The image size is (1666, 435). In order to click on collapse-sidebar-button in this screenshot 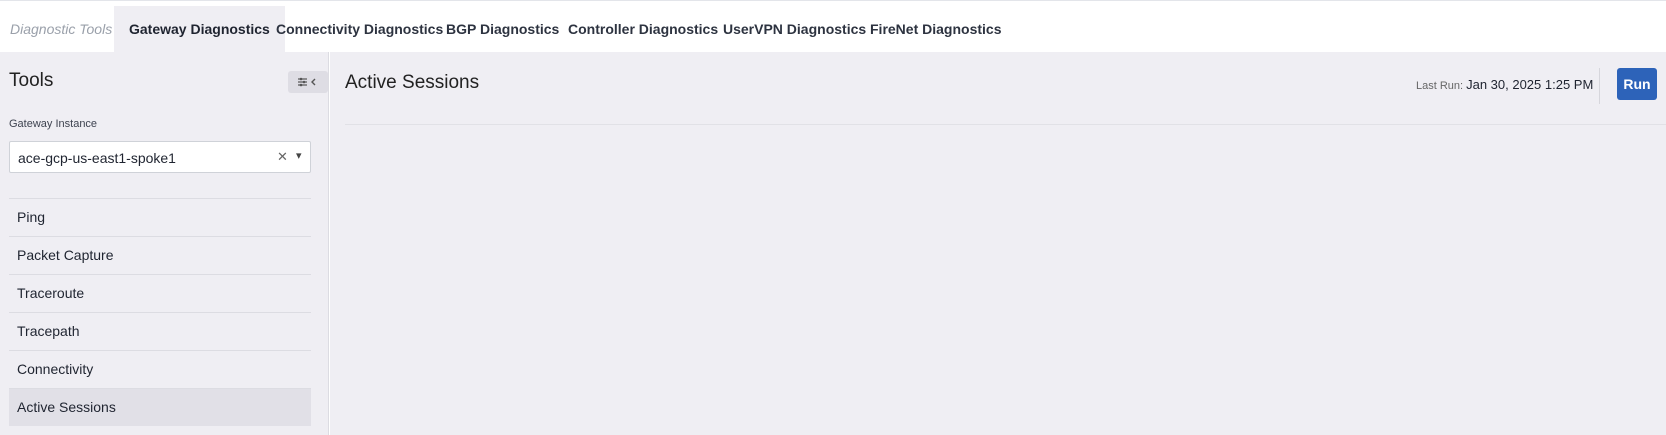, I will do `click(308, 82)`.